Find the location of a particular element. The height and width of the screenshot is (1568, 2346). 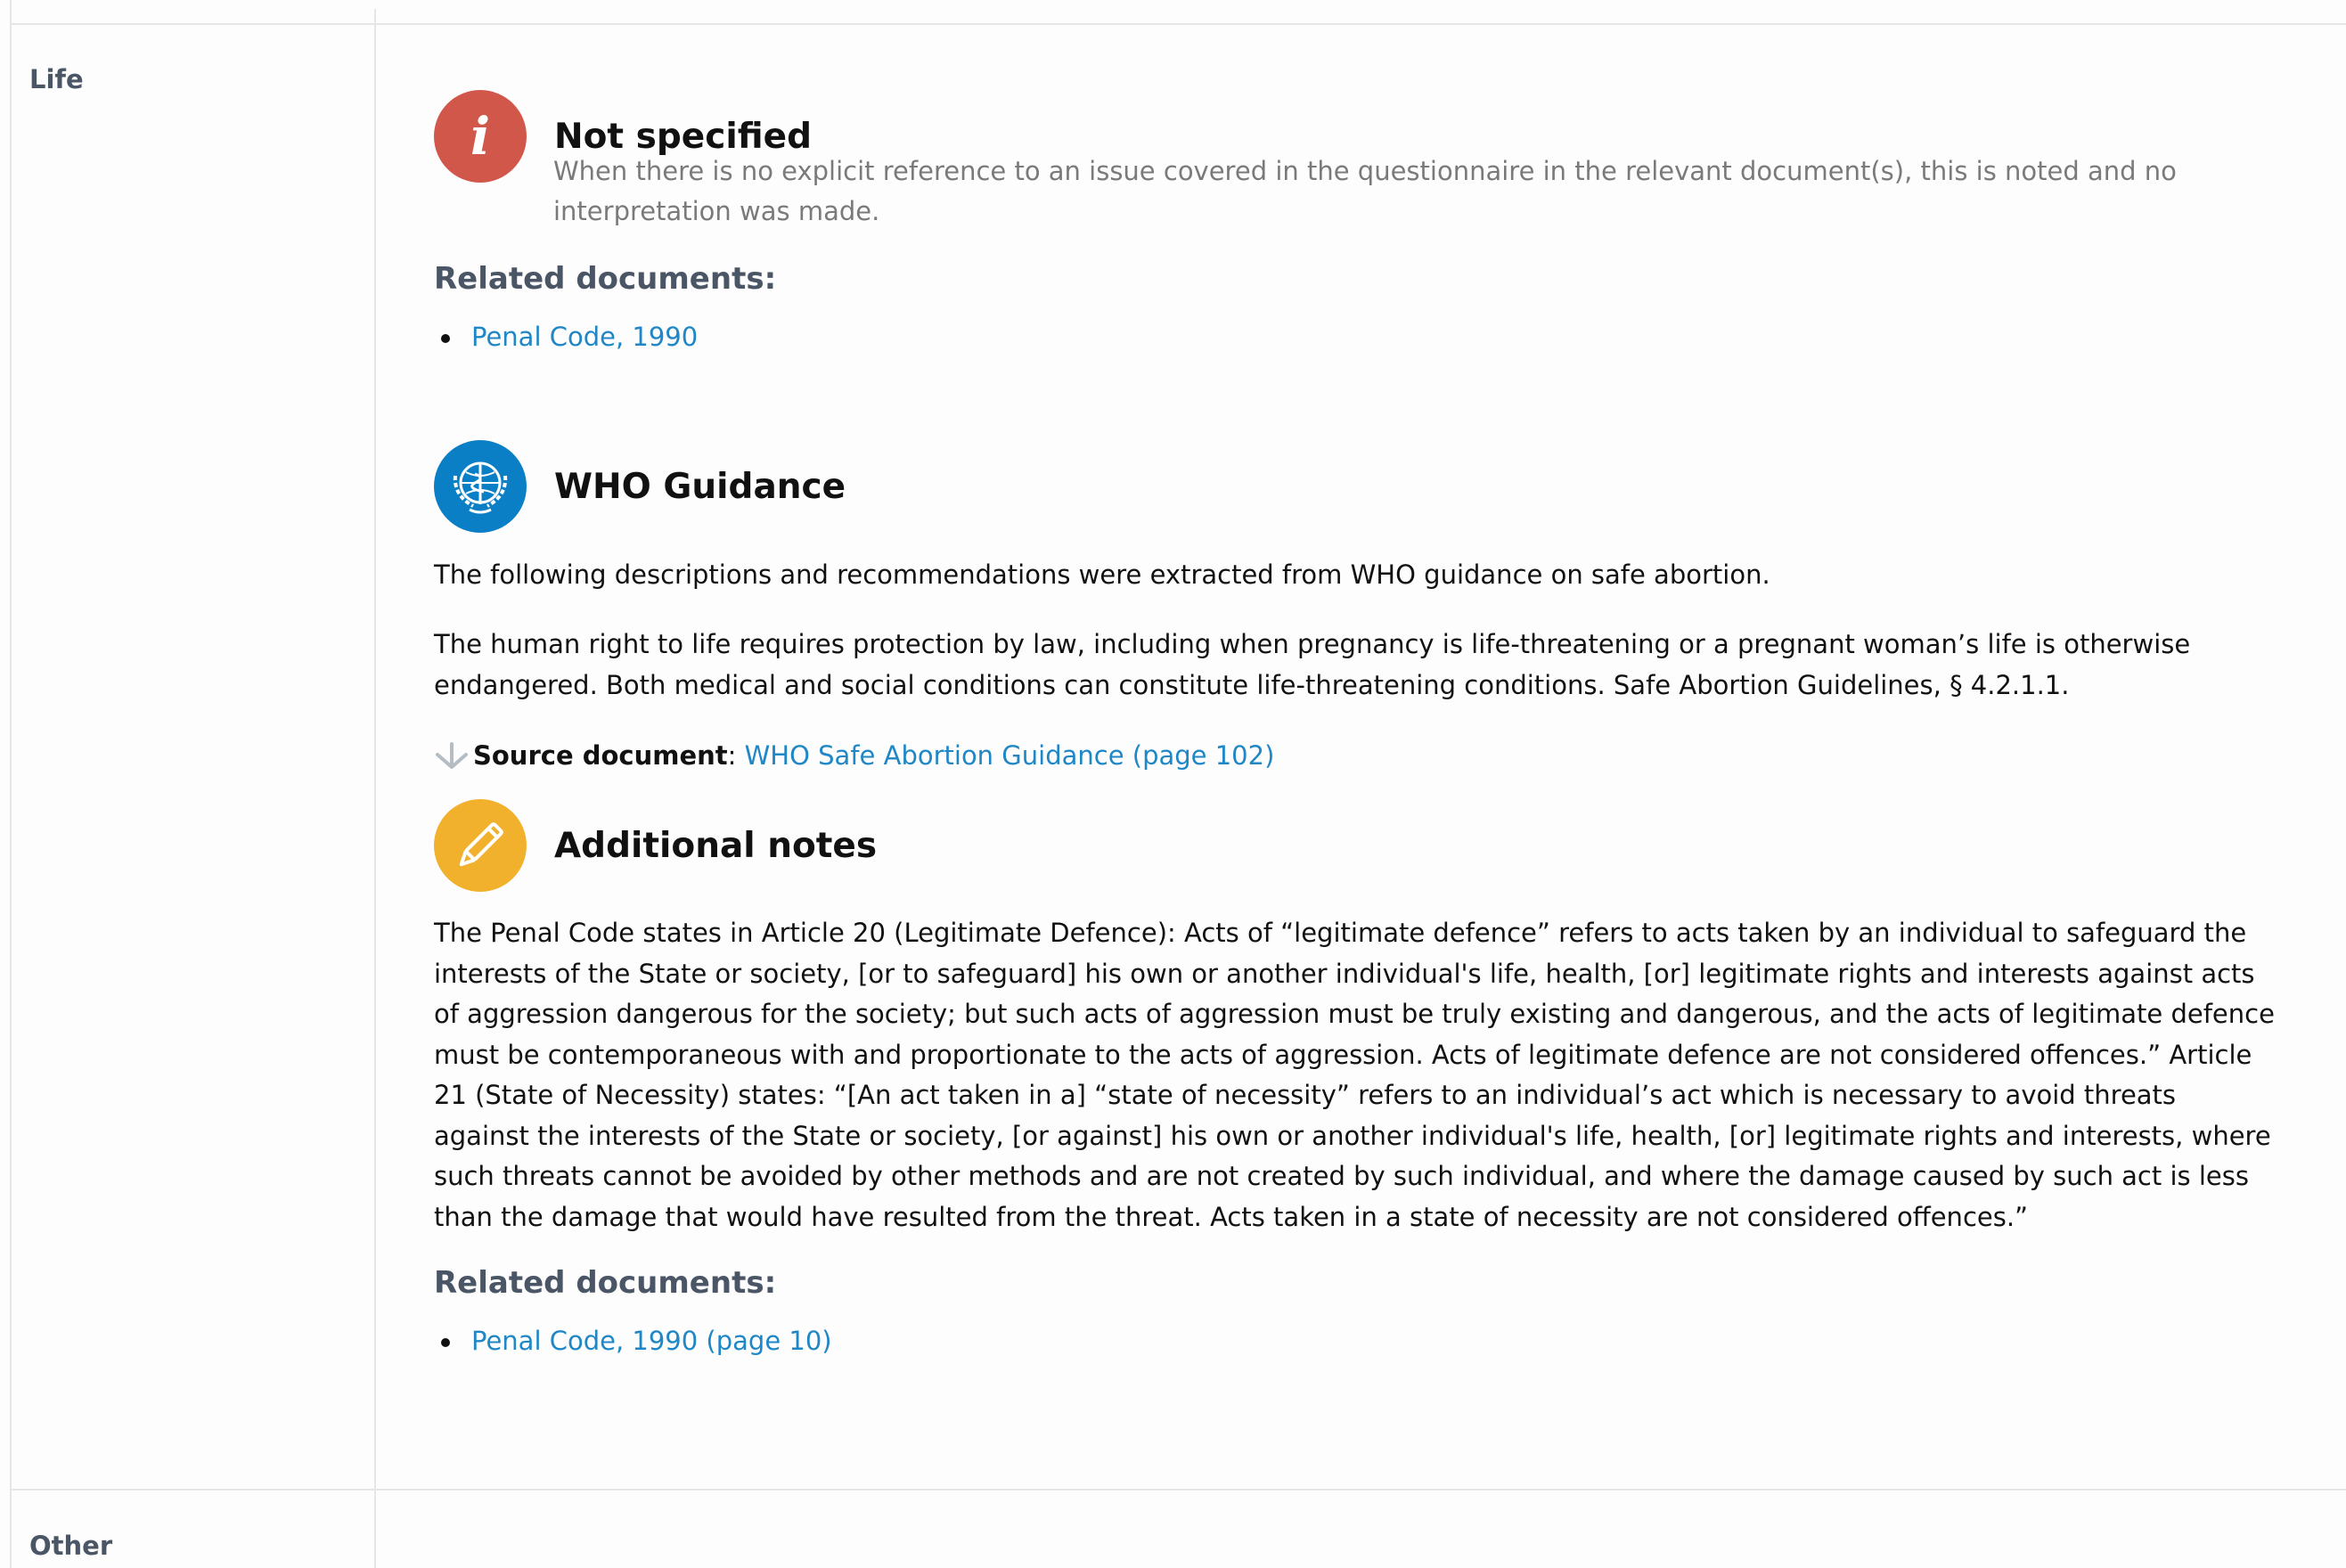

not-specified-title: Not specified is located at coordinates (683, 136).